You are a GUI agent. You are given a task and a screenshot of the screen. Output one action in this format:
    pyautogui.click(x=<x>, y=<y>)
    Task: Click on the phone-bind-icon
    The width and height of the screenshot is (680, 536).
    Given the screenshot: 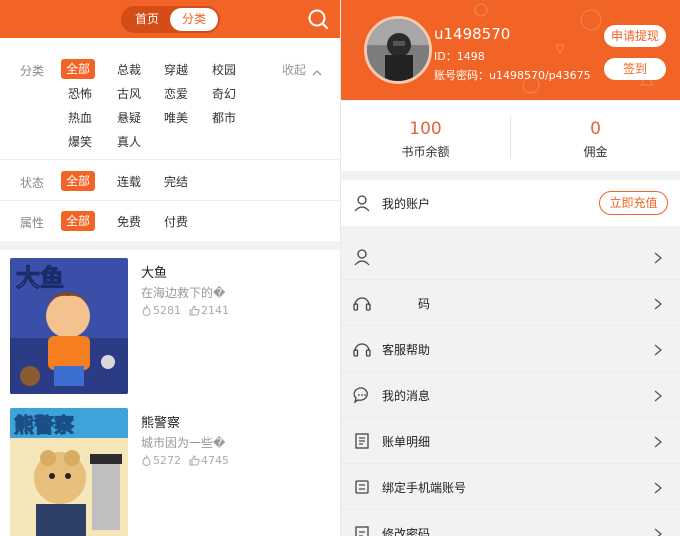 What is the action you would take?
    pyautogui.click(x=362, y=487)
    